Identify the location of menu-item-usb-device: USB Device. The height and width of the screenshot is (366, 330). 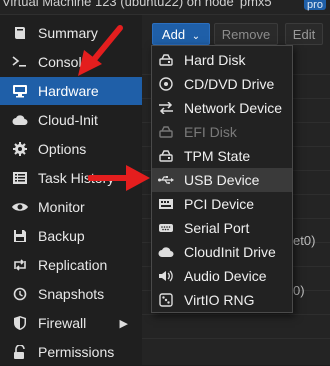
(222, 180).